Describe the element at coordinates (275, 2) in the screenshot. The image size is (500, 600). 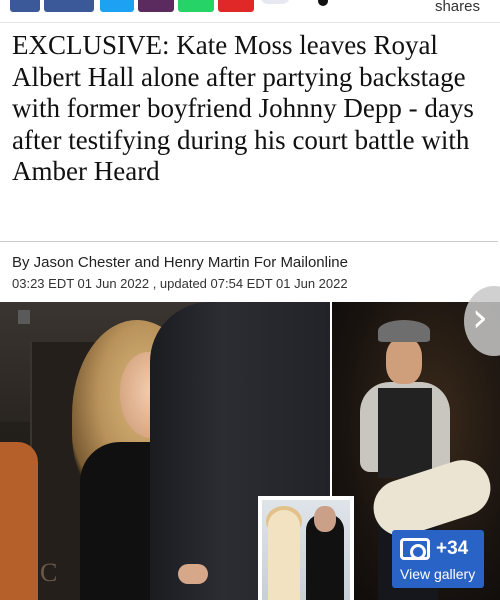
I see `comment-bubble-icon: •••` at that location.